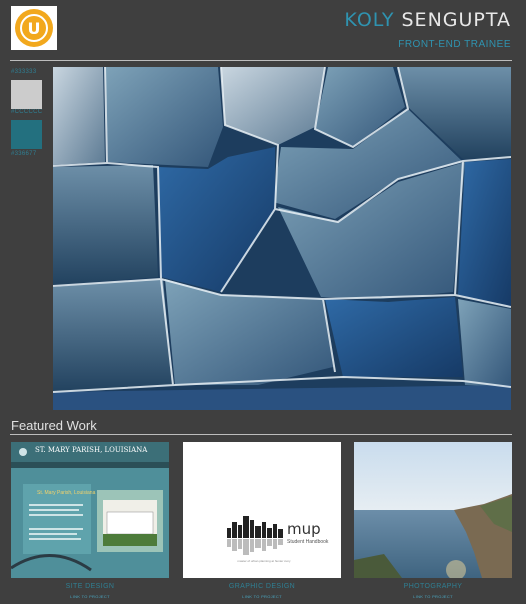 The image size is (526, 604). Describe the element at coordinates (24, 154) in the screenshot. I see `swatch-label-3: #336677` at that location.